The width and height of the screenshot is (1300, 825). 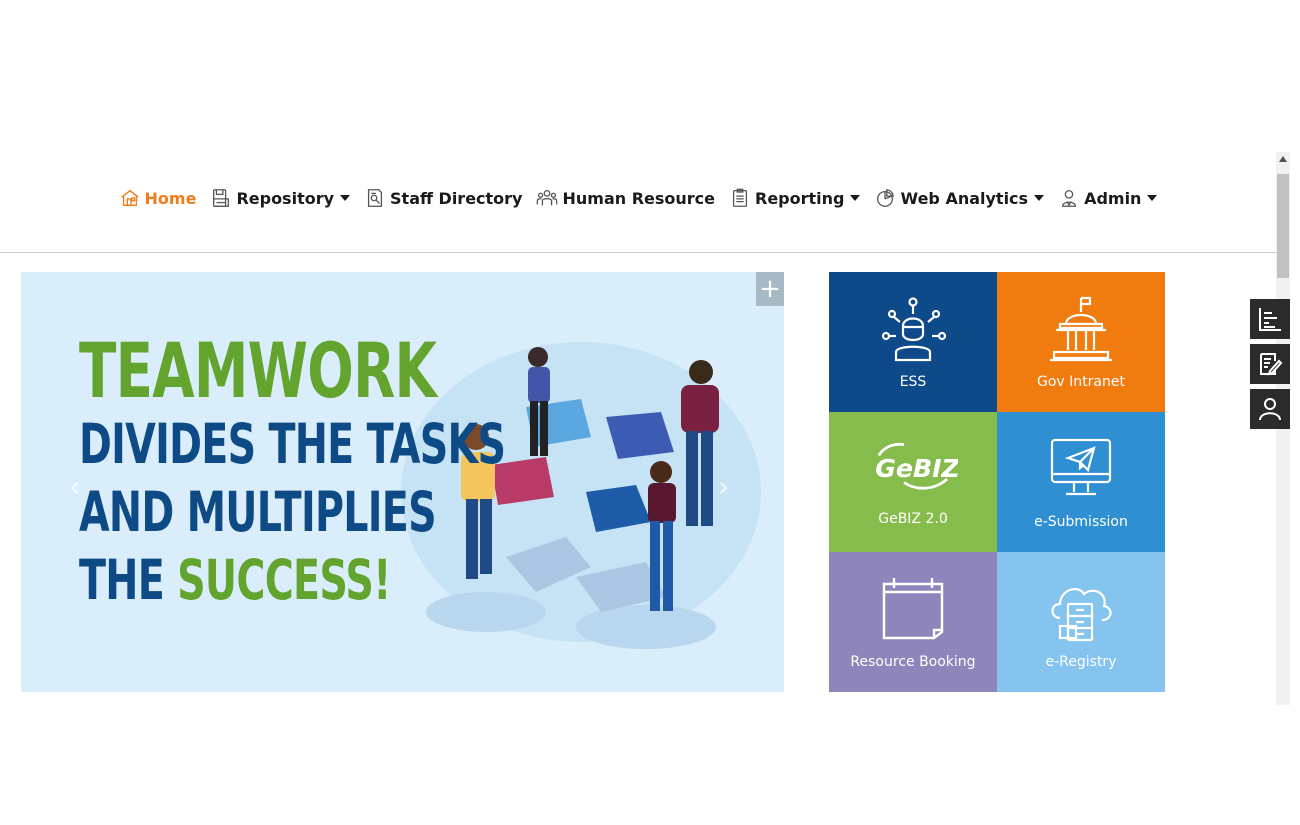 I want to click on nav-repository-label: Repository, so click(x=285, y=198).